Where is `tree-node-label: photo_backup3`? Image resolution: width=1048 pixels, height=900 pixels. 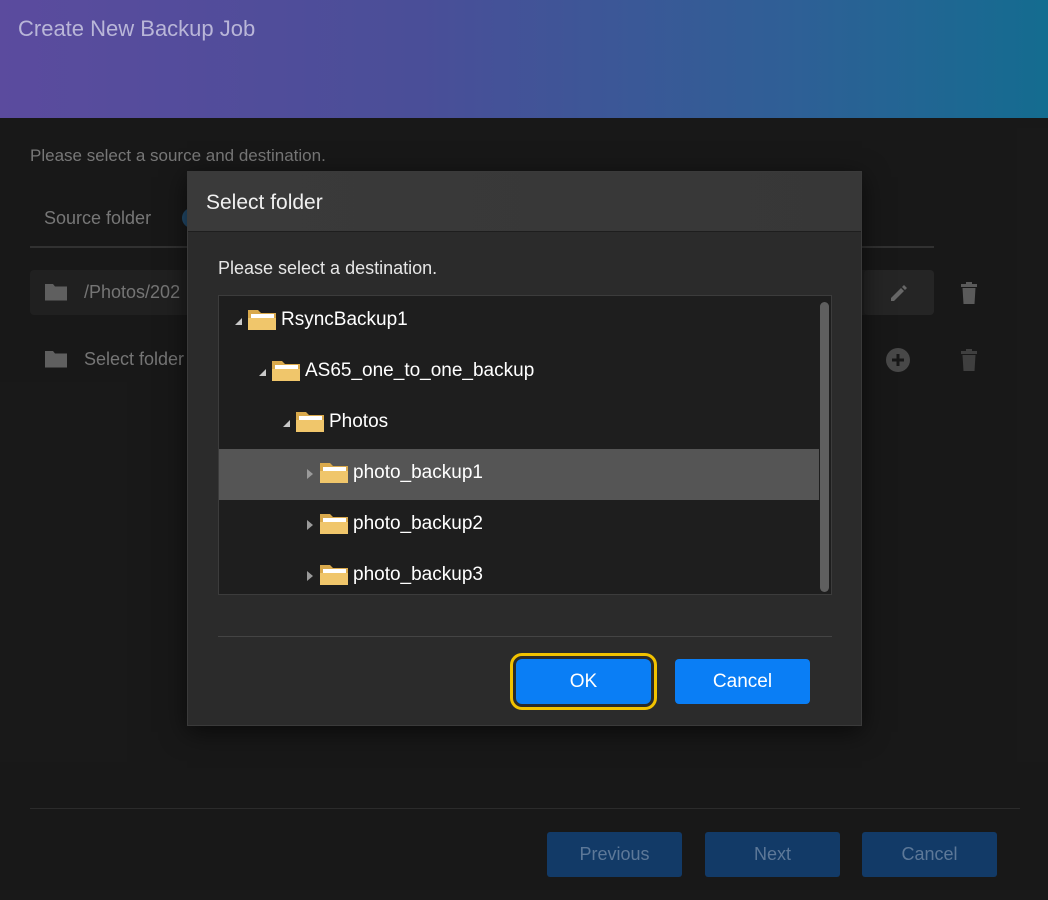
tree-node-label: photo_backup3 is located at coordinates (418, 574).